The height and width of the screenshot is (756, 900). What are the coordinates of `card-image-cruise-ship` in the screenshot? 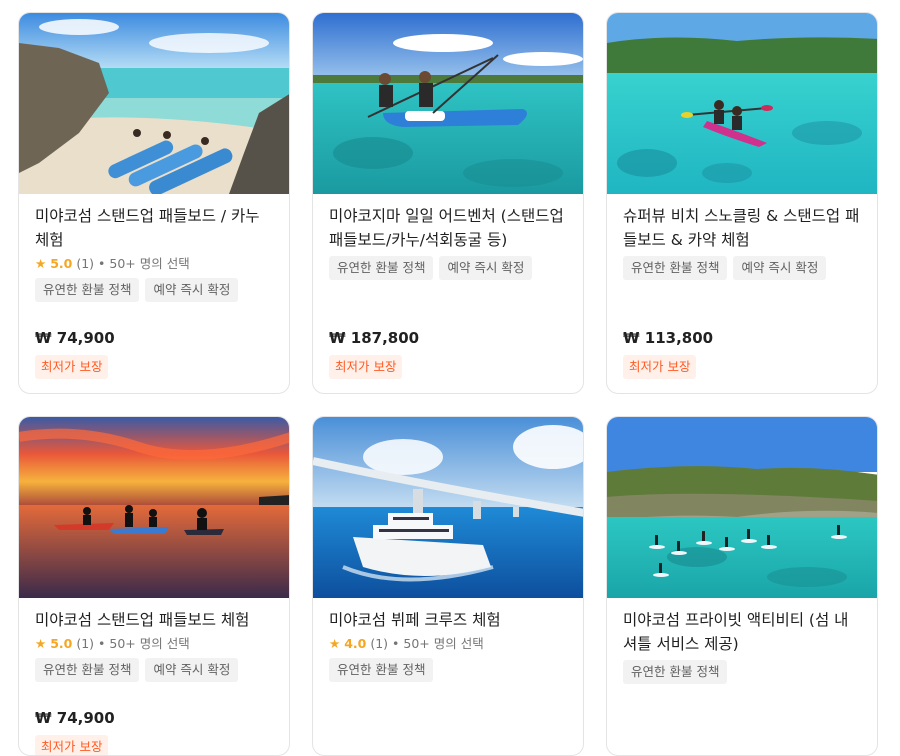 It's located at (448, 507).